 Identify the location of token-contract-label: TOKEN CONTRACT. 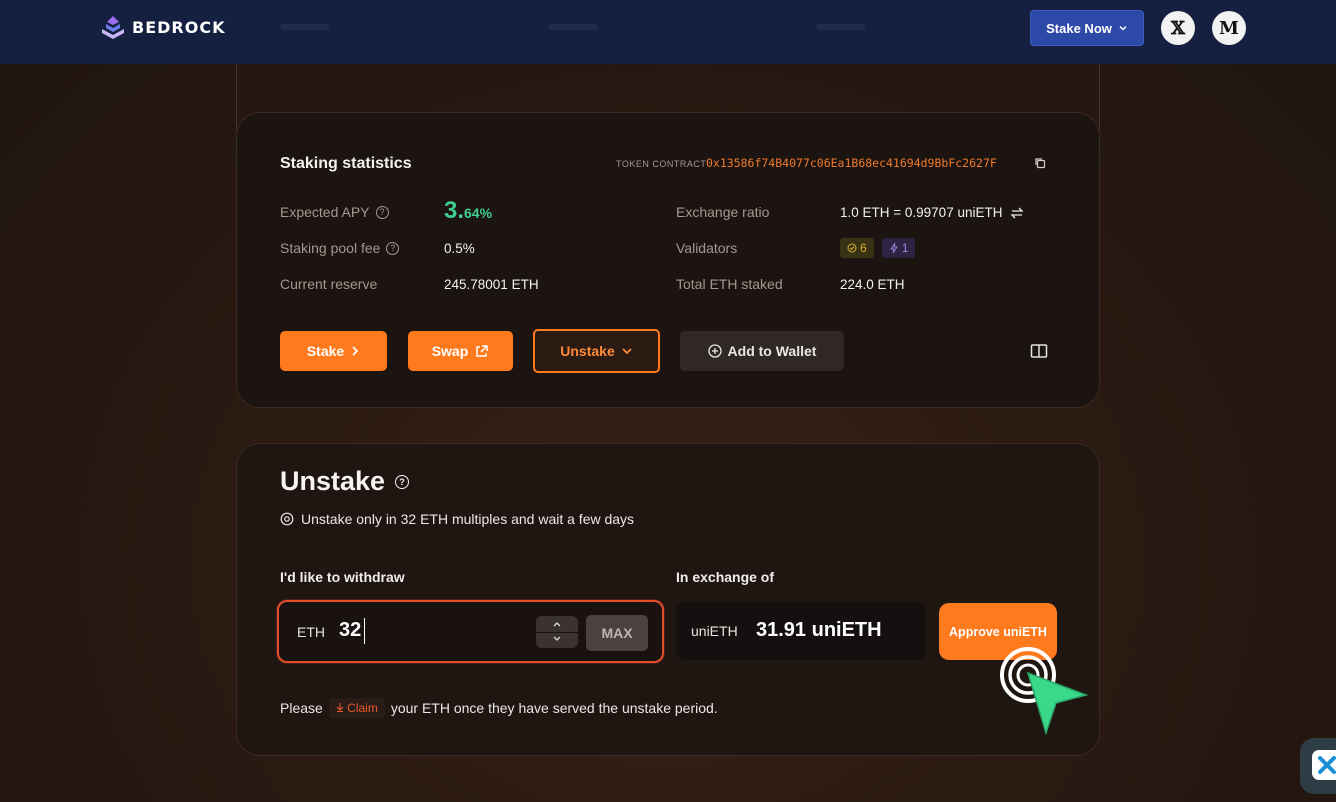
(661, 164).